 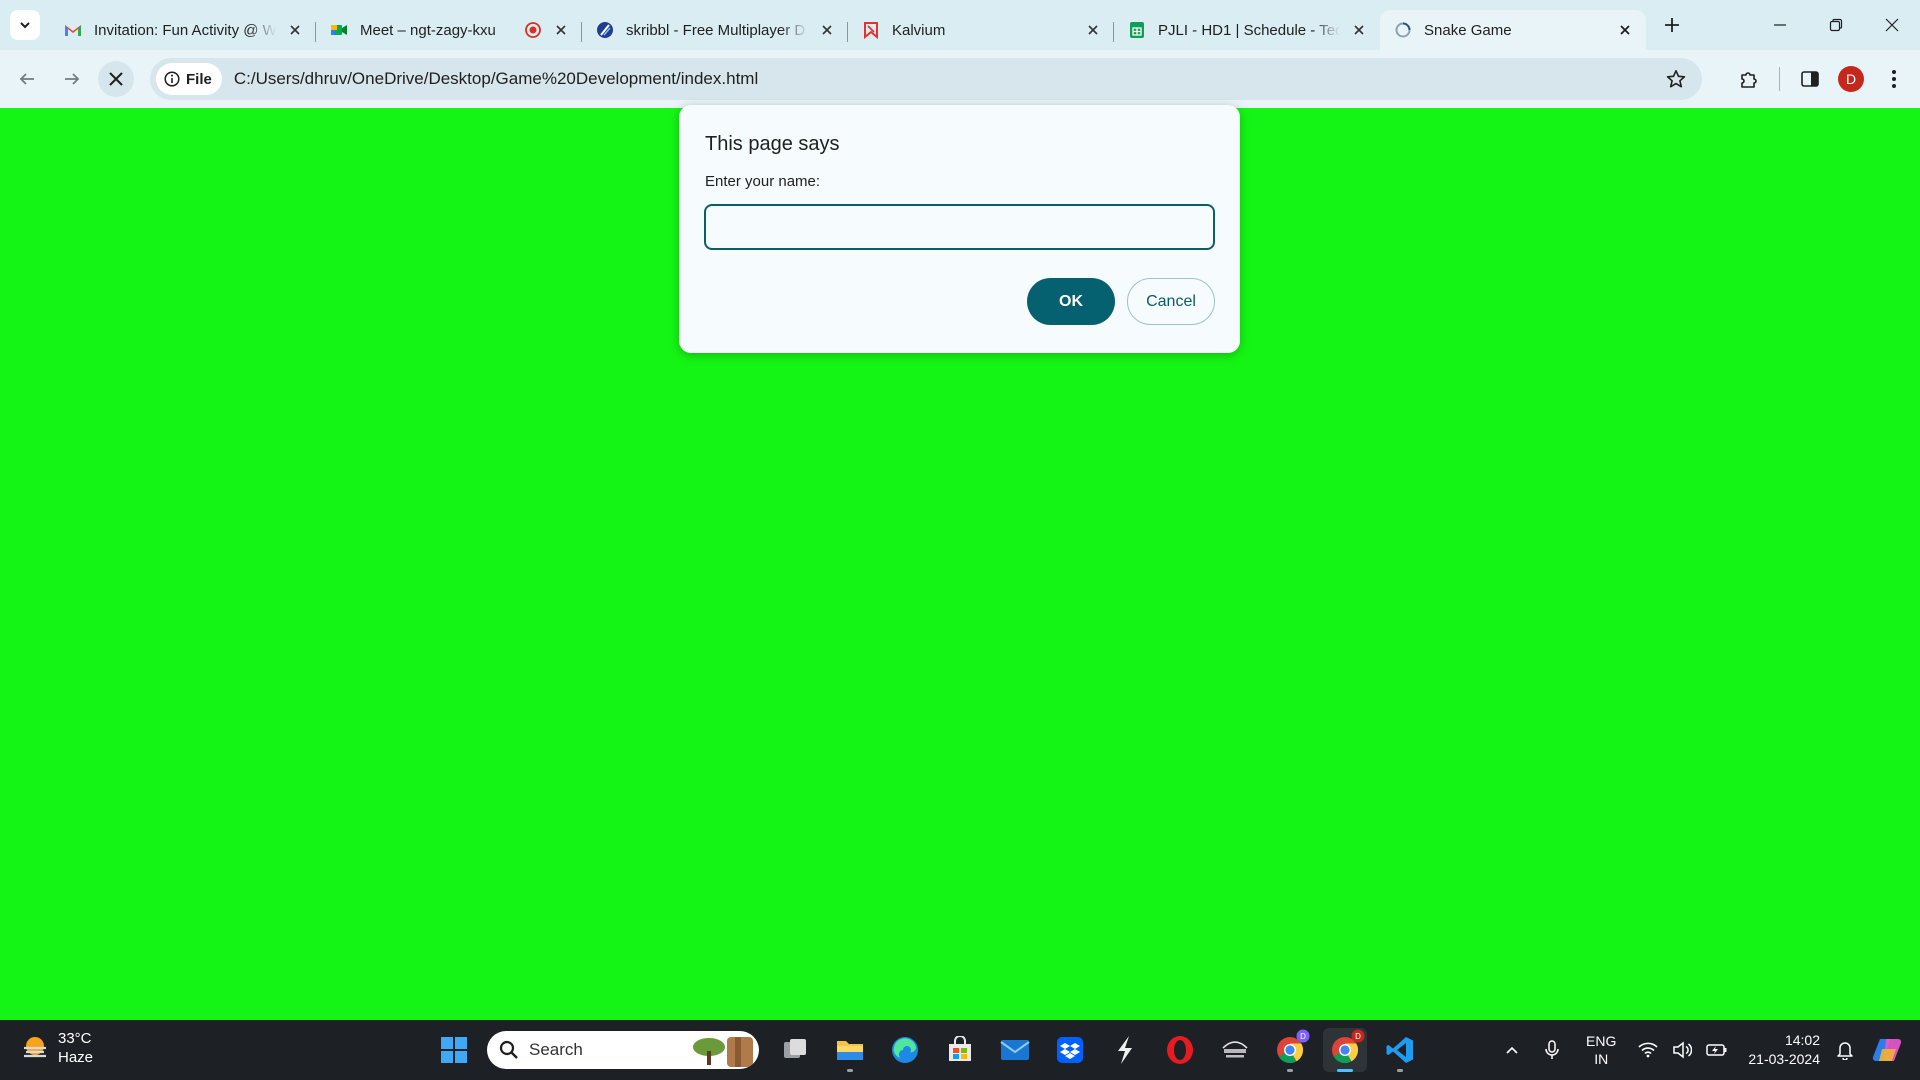 What do you see at coordinates (1894, 79) in the screenshot?
I see `menu-button` at bounding box center [1894, 79].